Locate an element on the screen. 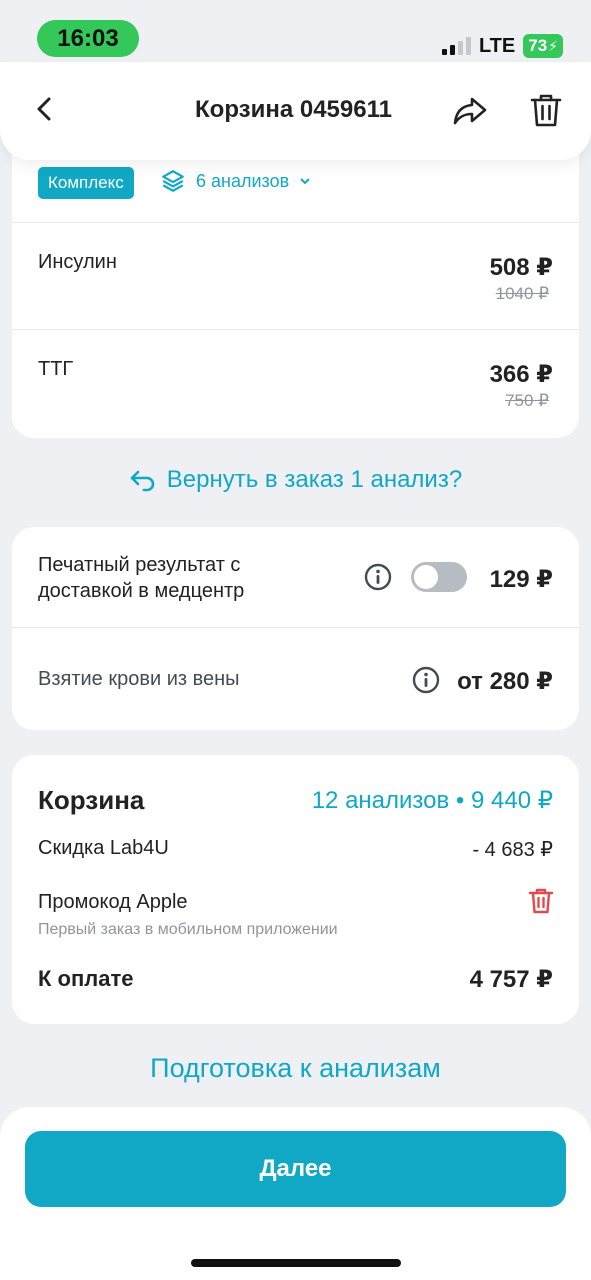 The image size is (591, 1280). total-label: К оплате is located at coordinates (86, 978).